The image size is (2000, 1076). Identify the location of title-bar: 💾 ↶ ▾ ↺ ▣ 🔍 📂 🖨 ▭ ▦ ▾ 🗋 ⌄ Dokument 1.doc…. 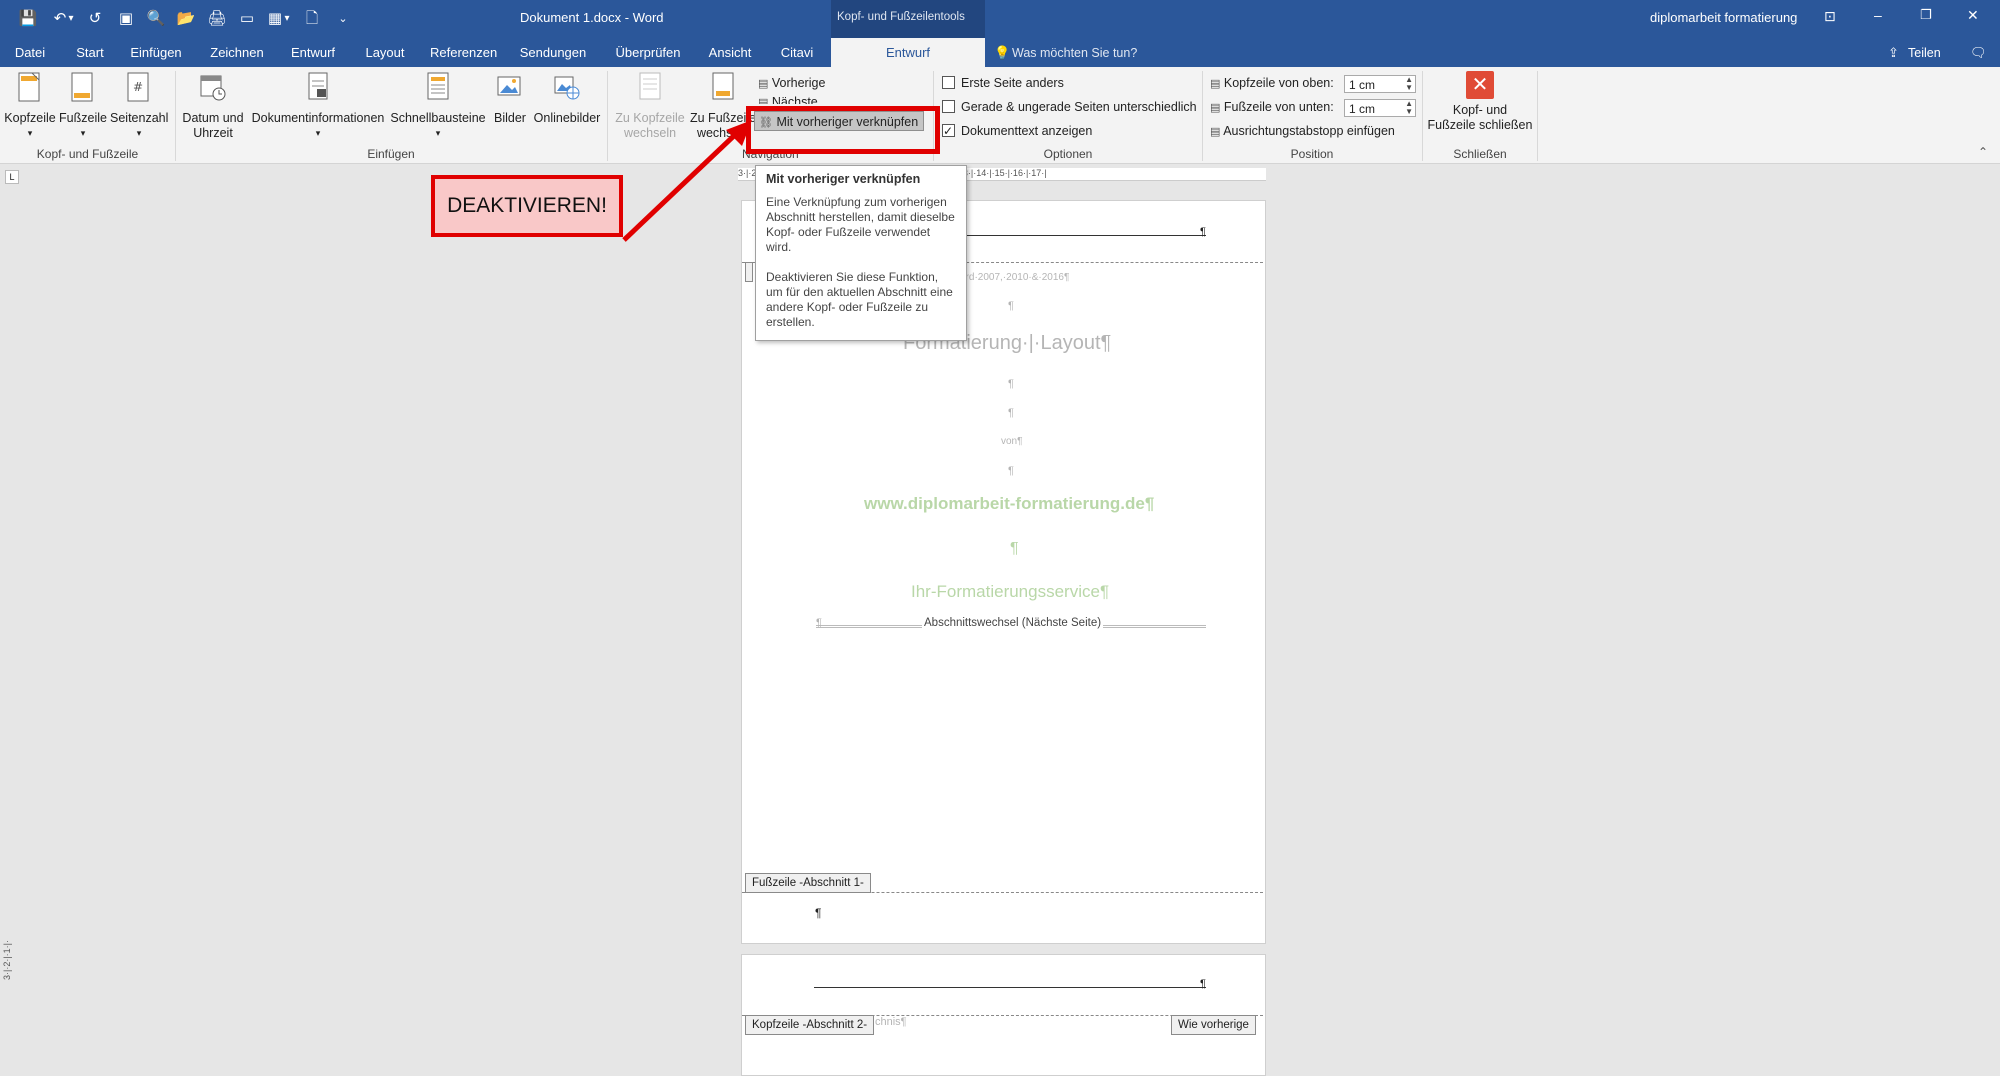
(1000, 19).